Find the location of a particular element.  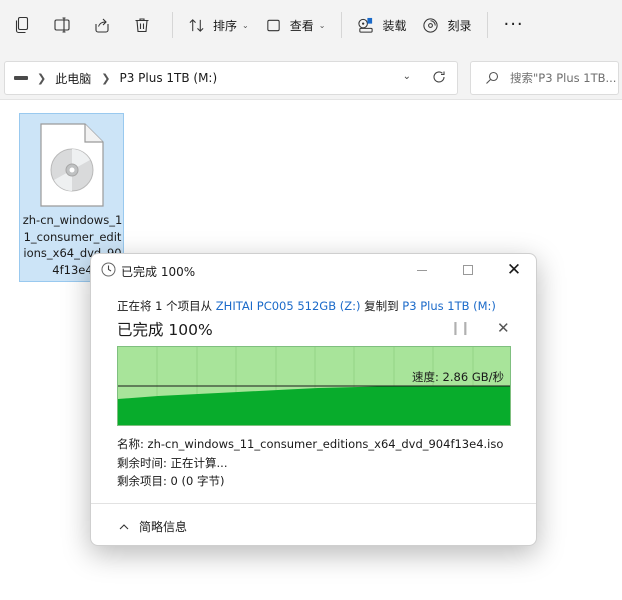

copy-mid: 复制到 is located at coordinates (381, 306).